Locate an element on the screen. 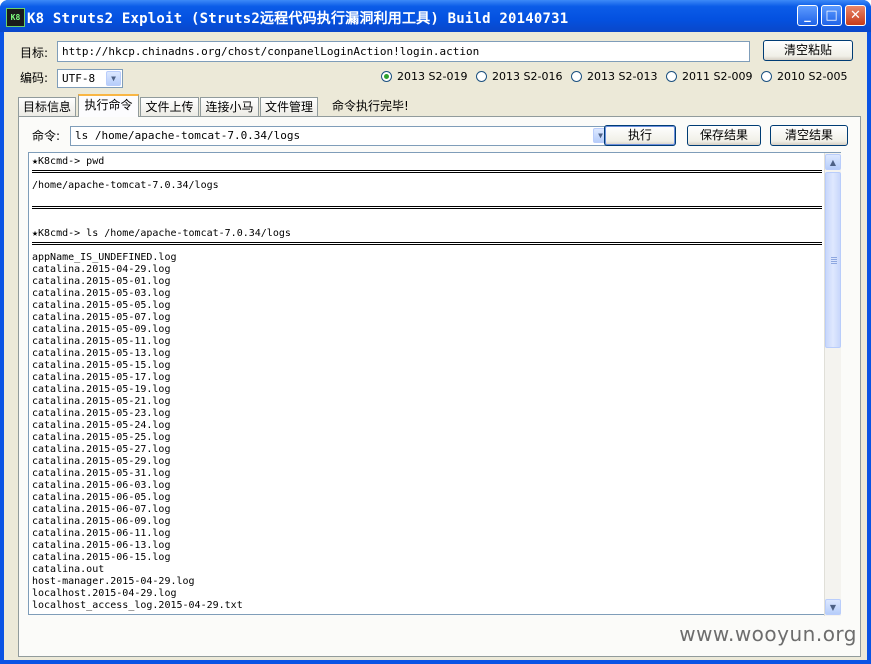  target-label: 目标: is located at coordinates (34, 53).